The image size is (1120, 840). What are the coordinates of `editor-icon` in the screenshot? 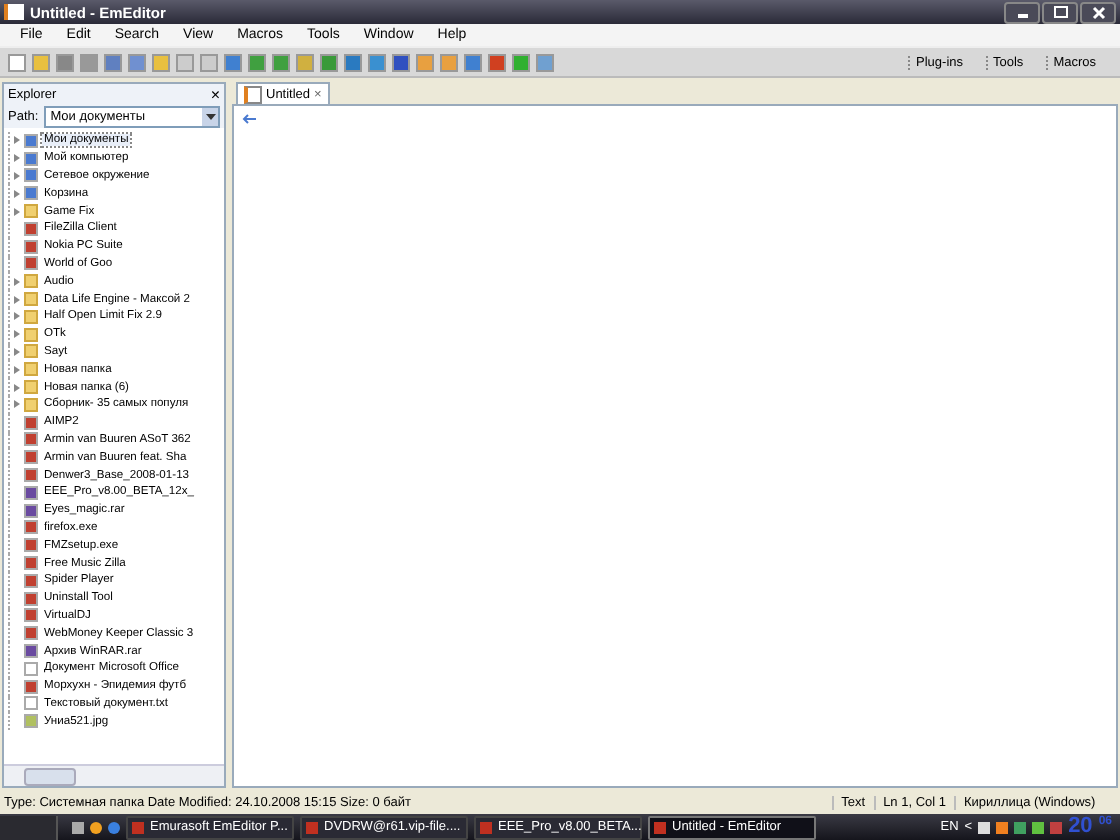 It's located at (14, 12).